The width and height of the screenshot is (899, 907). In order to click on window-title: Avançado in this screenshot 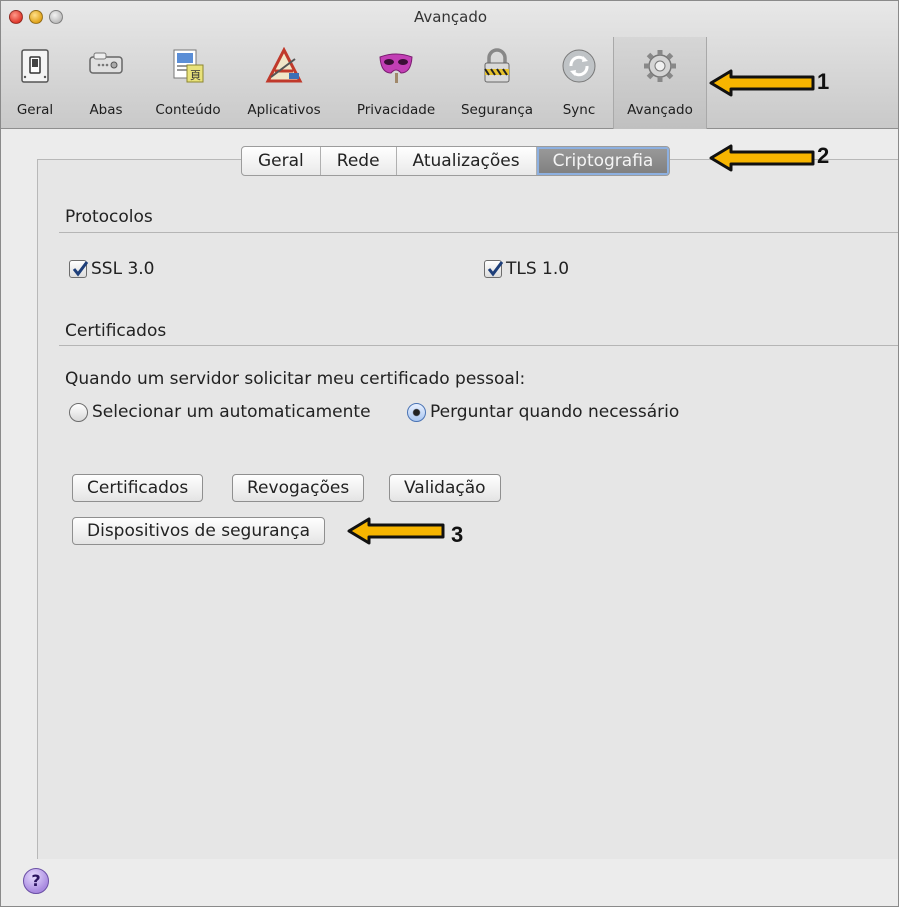, I will do `click(450, 17)`.